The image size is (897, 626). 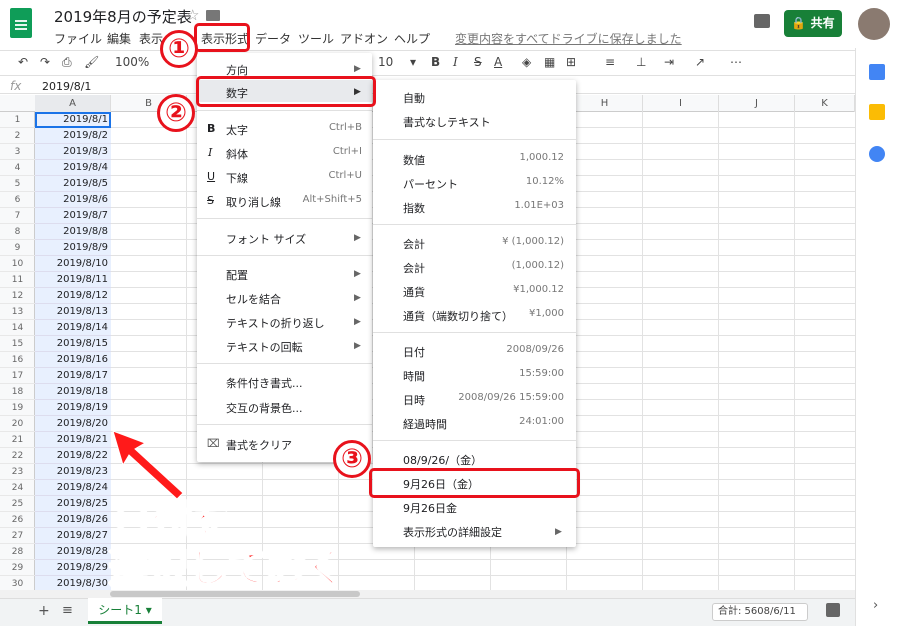 What do you see at coordinates (412, 38) in the screenshot?
I see `menu-help: ヘルプ` at bounding box center [412, 38].